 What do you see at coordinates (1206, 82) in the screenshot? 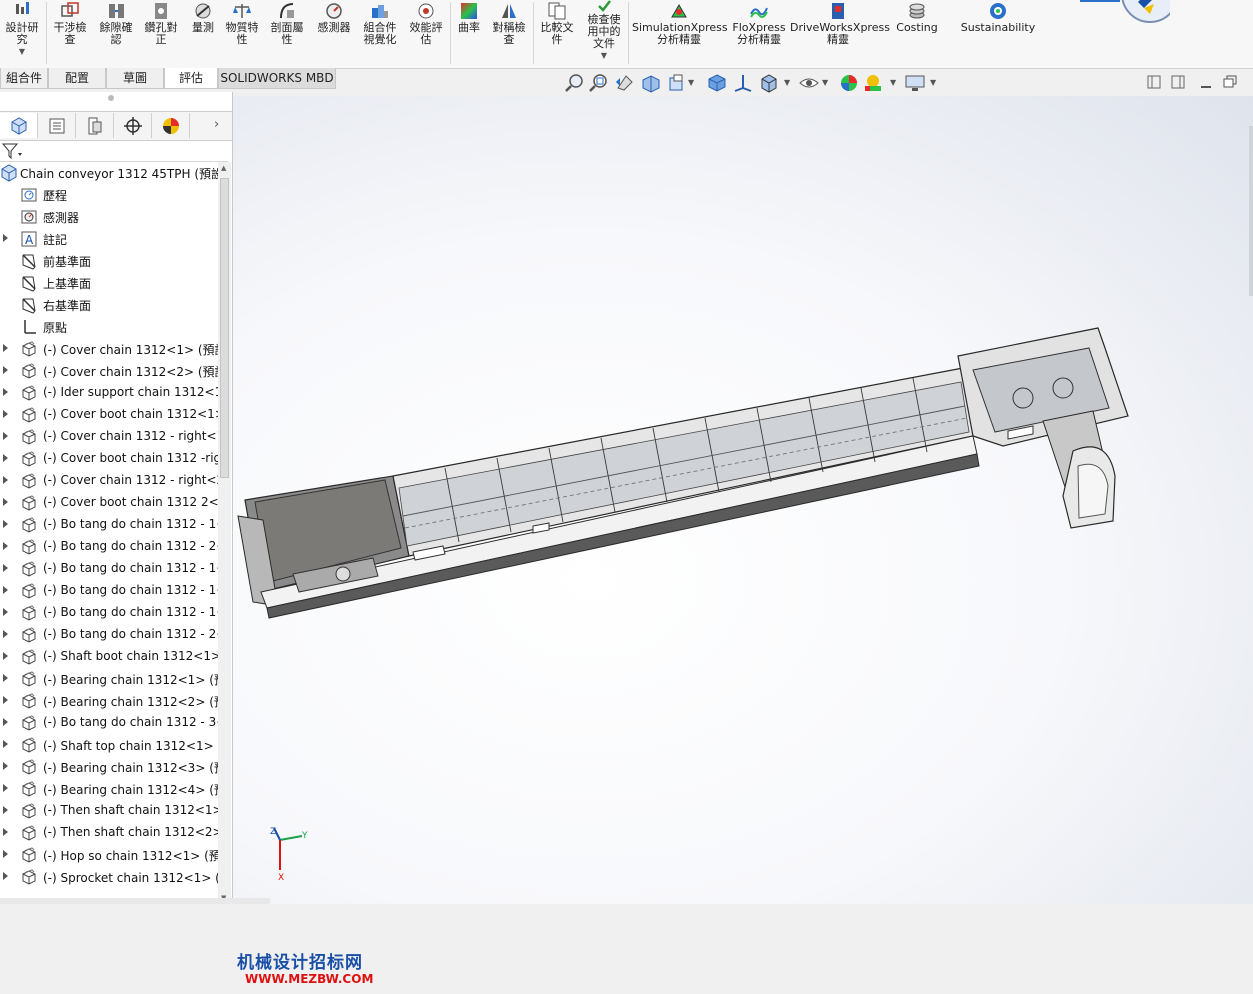
I see `minimize-icon` at bounding box center [1206, 82].